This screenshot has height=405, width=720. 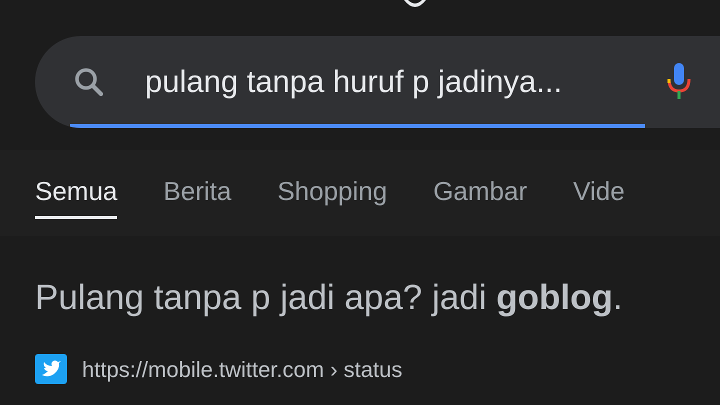 I want to click on result-title: Pulang tanpa p jadi apa? jadi goblog., so click(x=377, y=298).